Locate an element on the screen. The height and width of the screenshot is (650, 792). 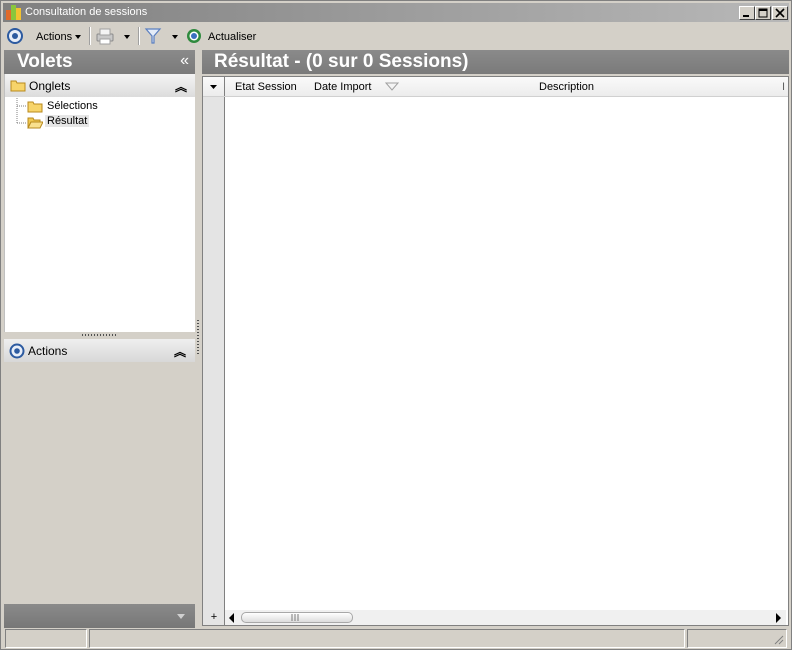
maximize-icon is located at coordinates (763, 13).